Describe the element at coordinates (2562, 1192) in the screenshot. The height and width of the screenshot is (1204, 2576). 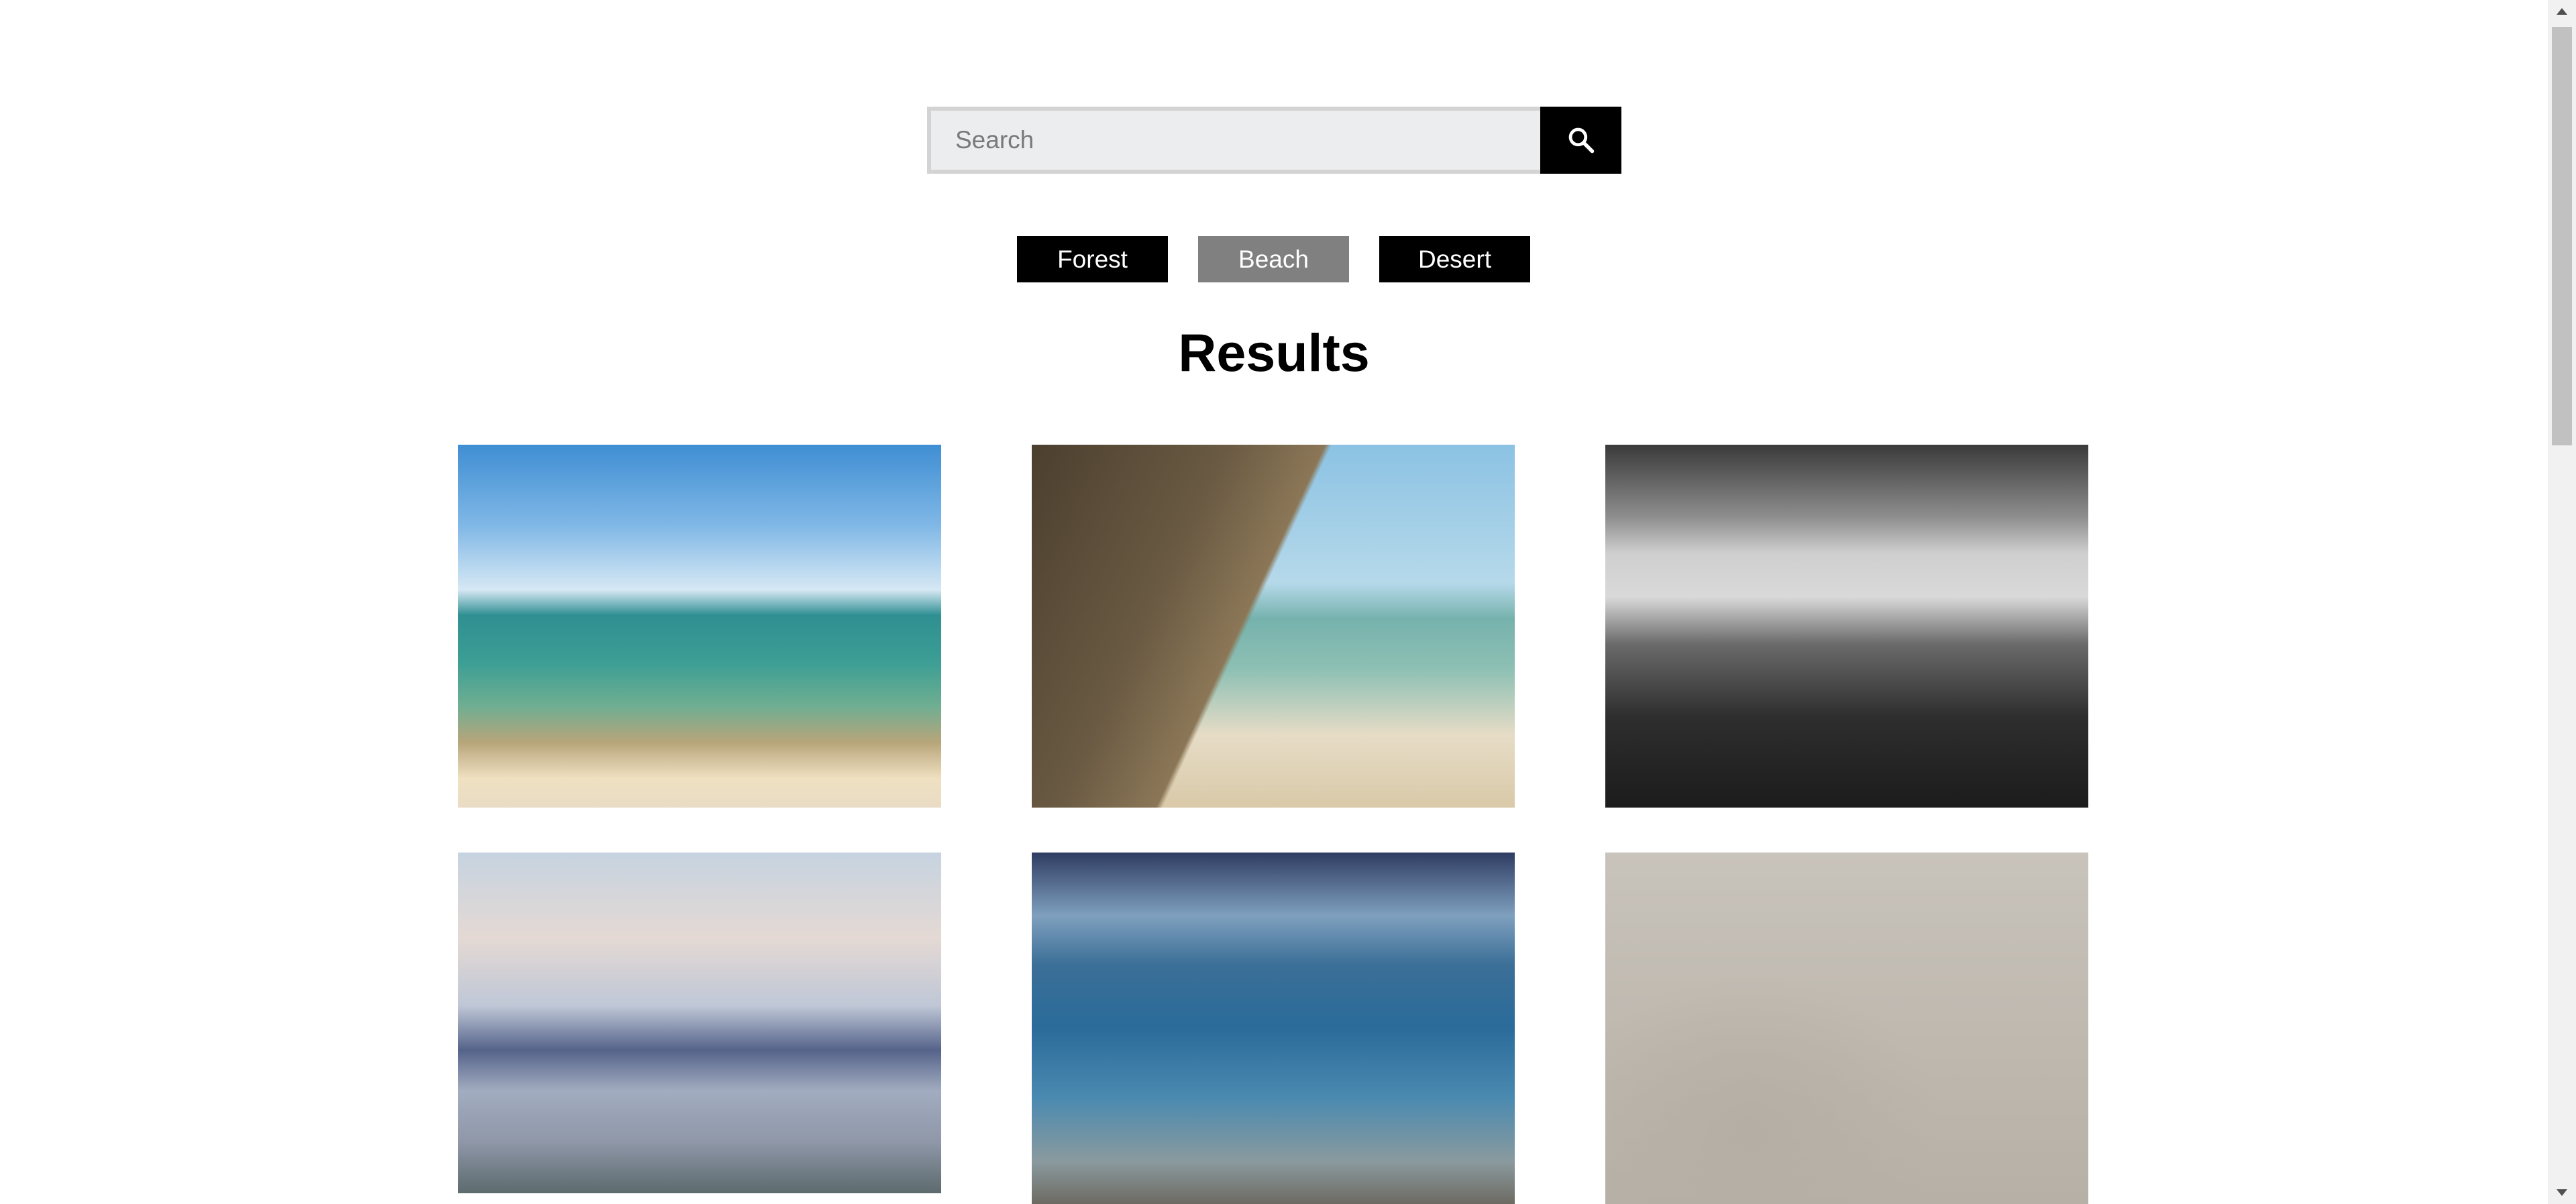
I see `scroll-down-icon` at that location.